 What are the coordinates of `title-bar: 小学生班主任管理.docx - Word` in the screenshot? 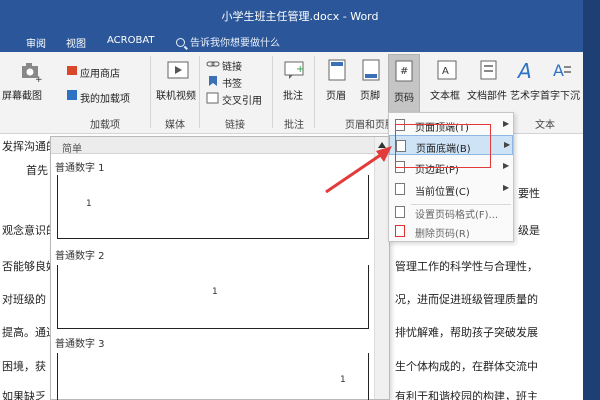 It's located at (300, 15).